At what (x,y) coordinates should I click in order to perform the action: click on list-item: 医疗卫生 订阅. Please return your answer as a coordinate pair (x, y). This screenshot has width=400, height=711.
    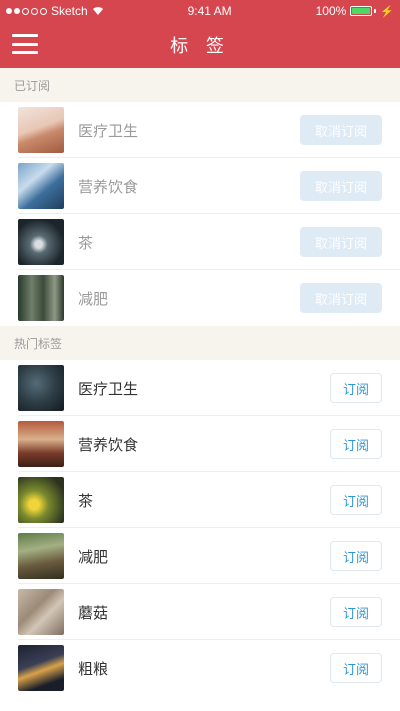
    Looking at the image, I should click on (200, 388).